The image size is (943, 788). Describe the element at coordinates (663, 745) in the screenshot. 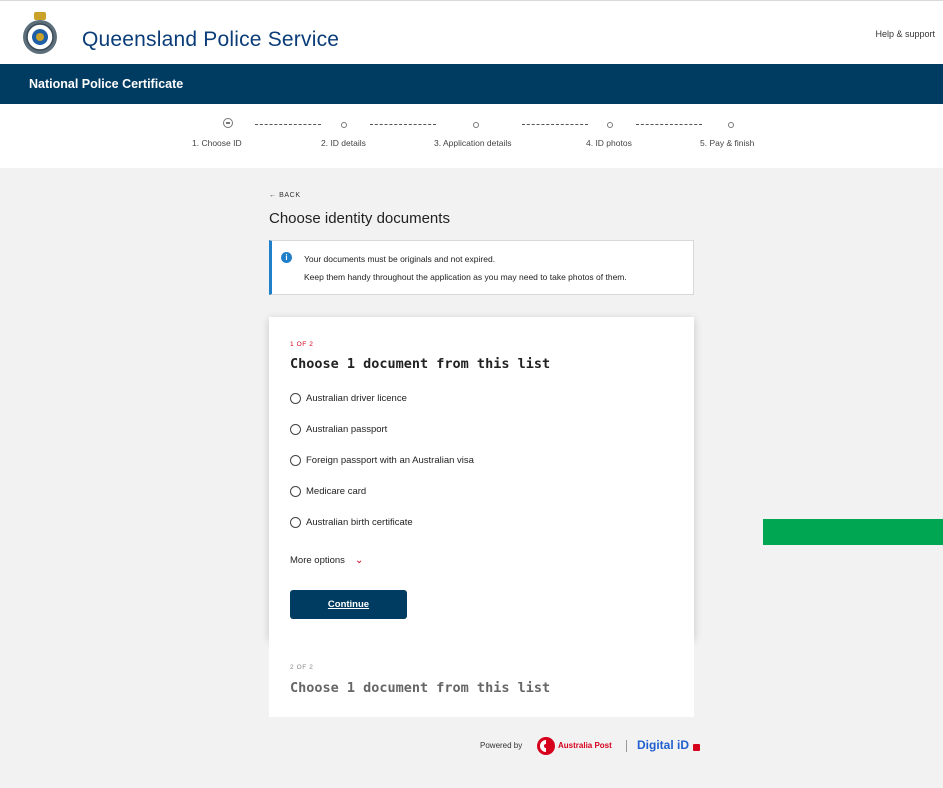

I see `digital-id-label: Digital iD` at that location.